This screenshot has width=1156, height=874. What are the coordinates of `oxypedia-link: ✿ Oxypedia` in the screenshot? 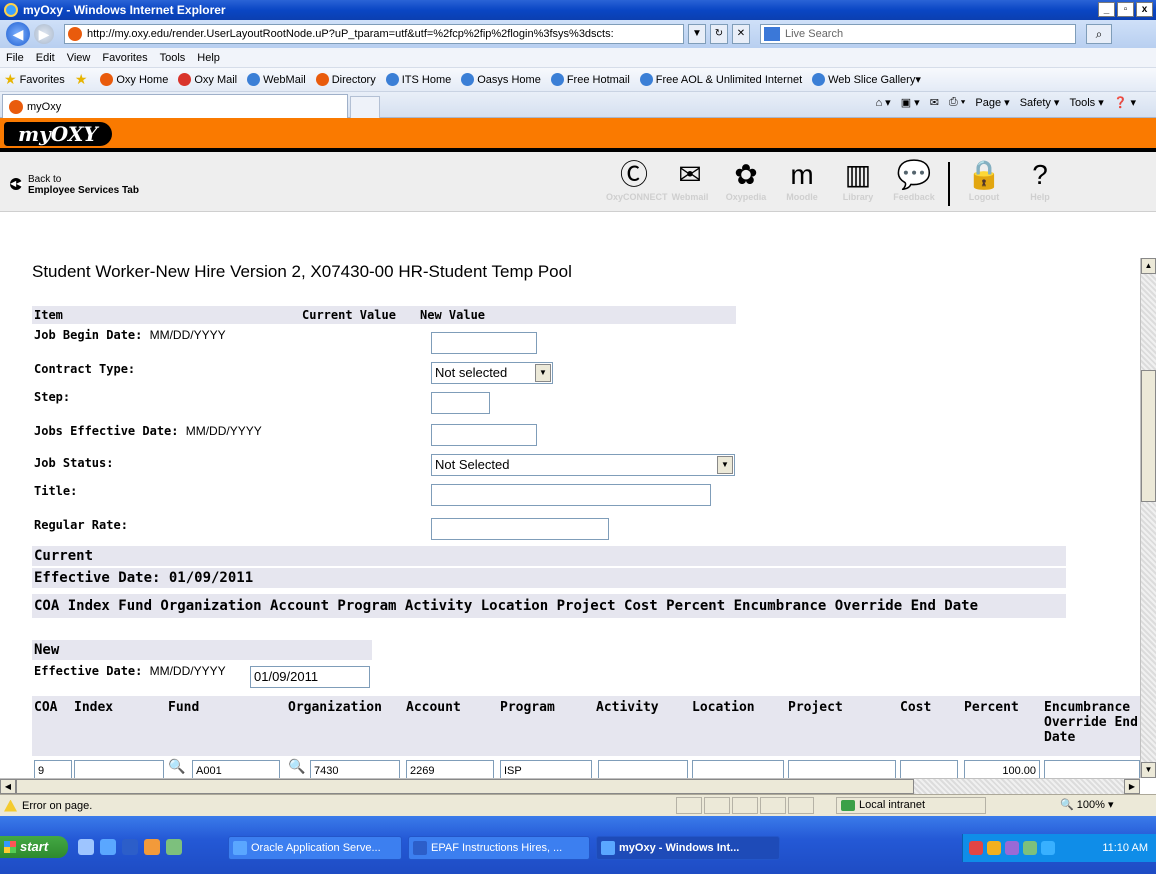 It's located at (746, 182).